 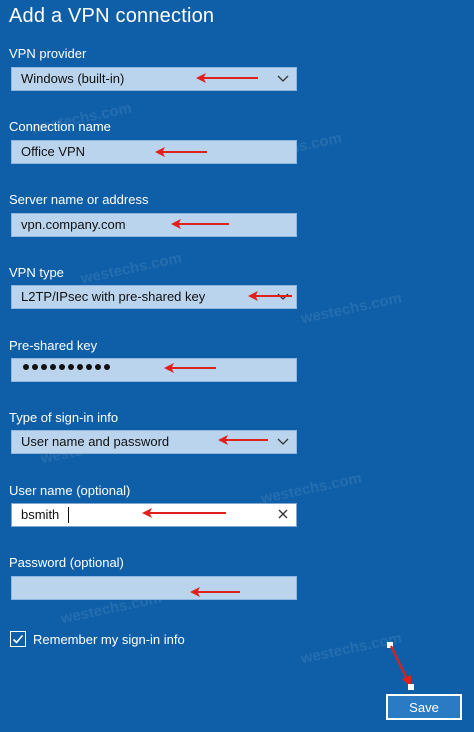 I want to click on remember-signin-checkbox, so click(x=18, y=639).